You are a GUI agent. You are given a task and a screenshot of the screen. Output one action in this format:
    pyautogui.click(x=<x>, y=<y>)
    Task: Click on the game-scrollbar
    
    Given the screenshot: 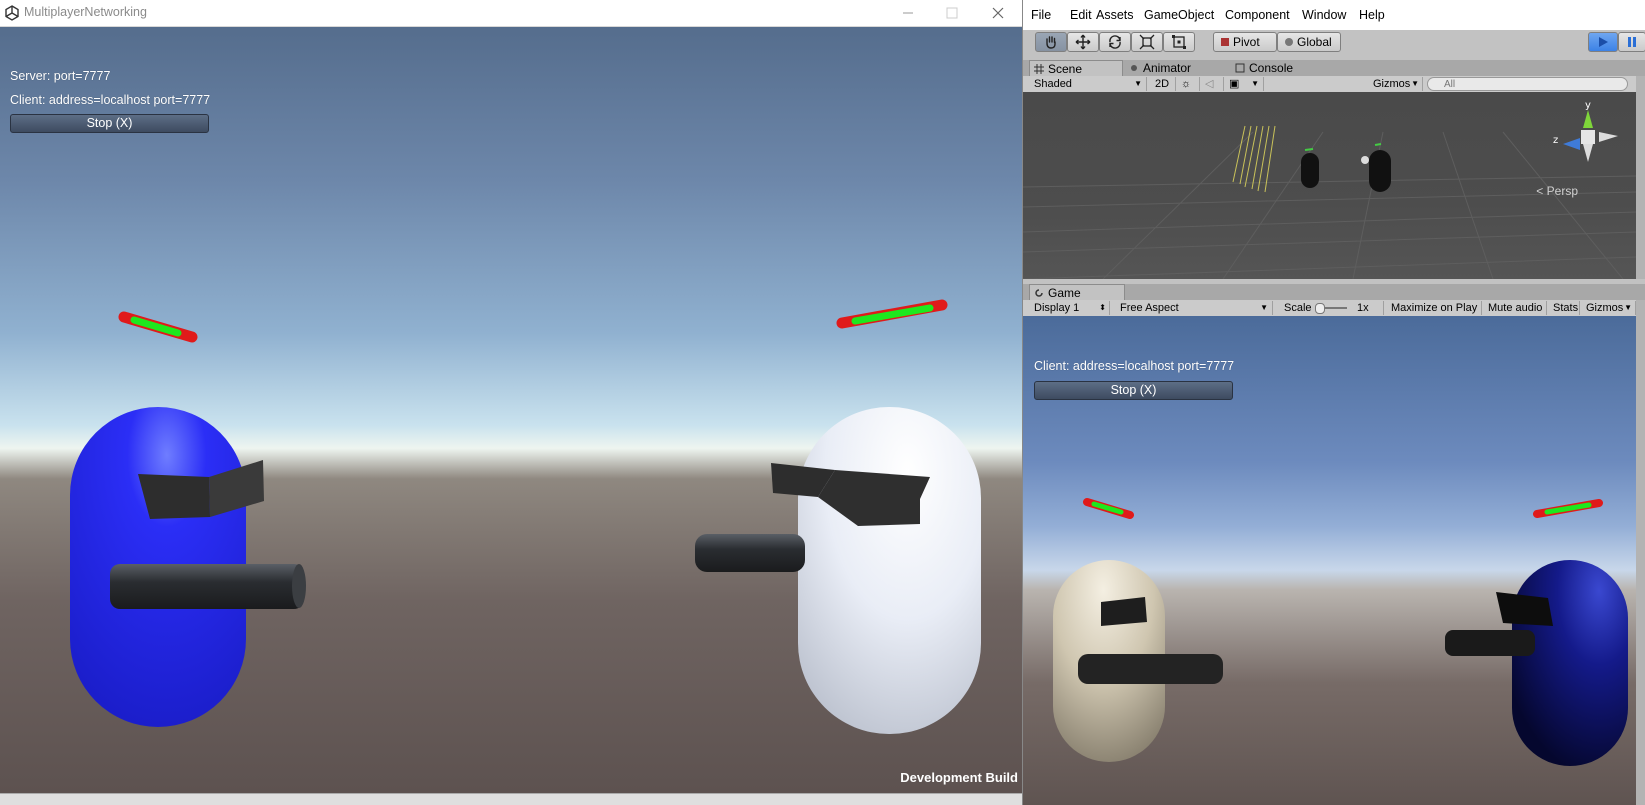 What is the action you would take?
    pyautogui.click(x=1640, y=552)
    